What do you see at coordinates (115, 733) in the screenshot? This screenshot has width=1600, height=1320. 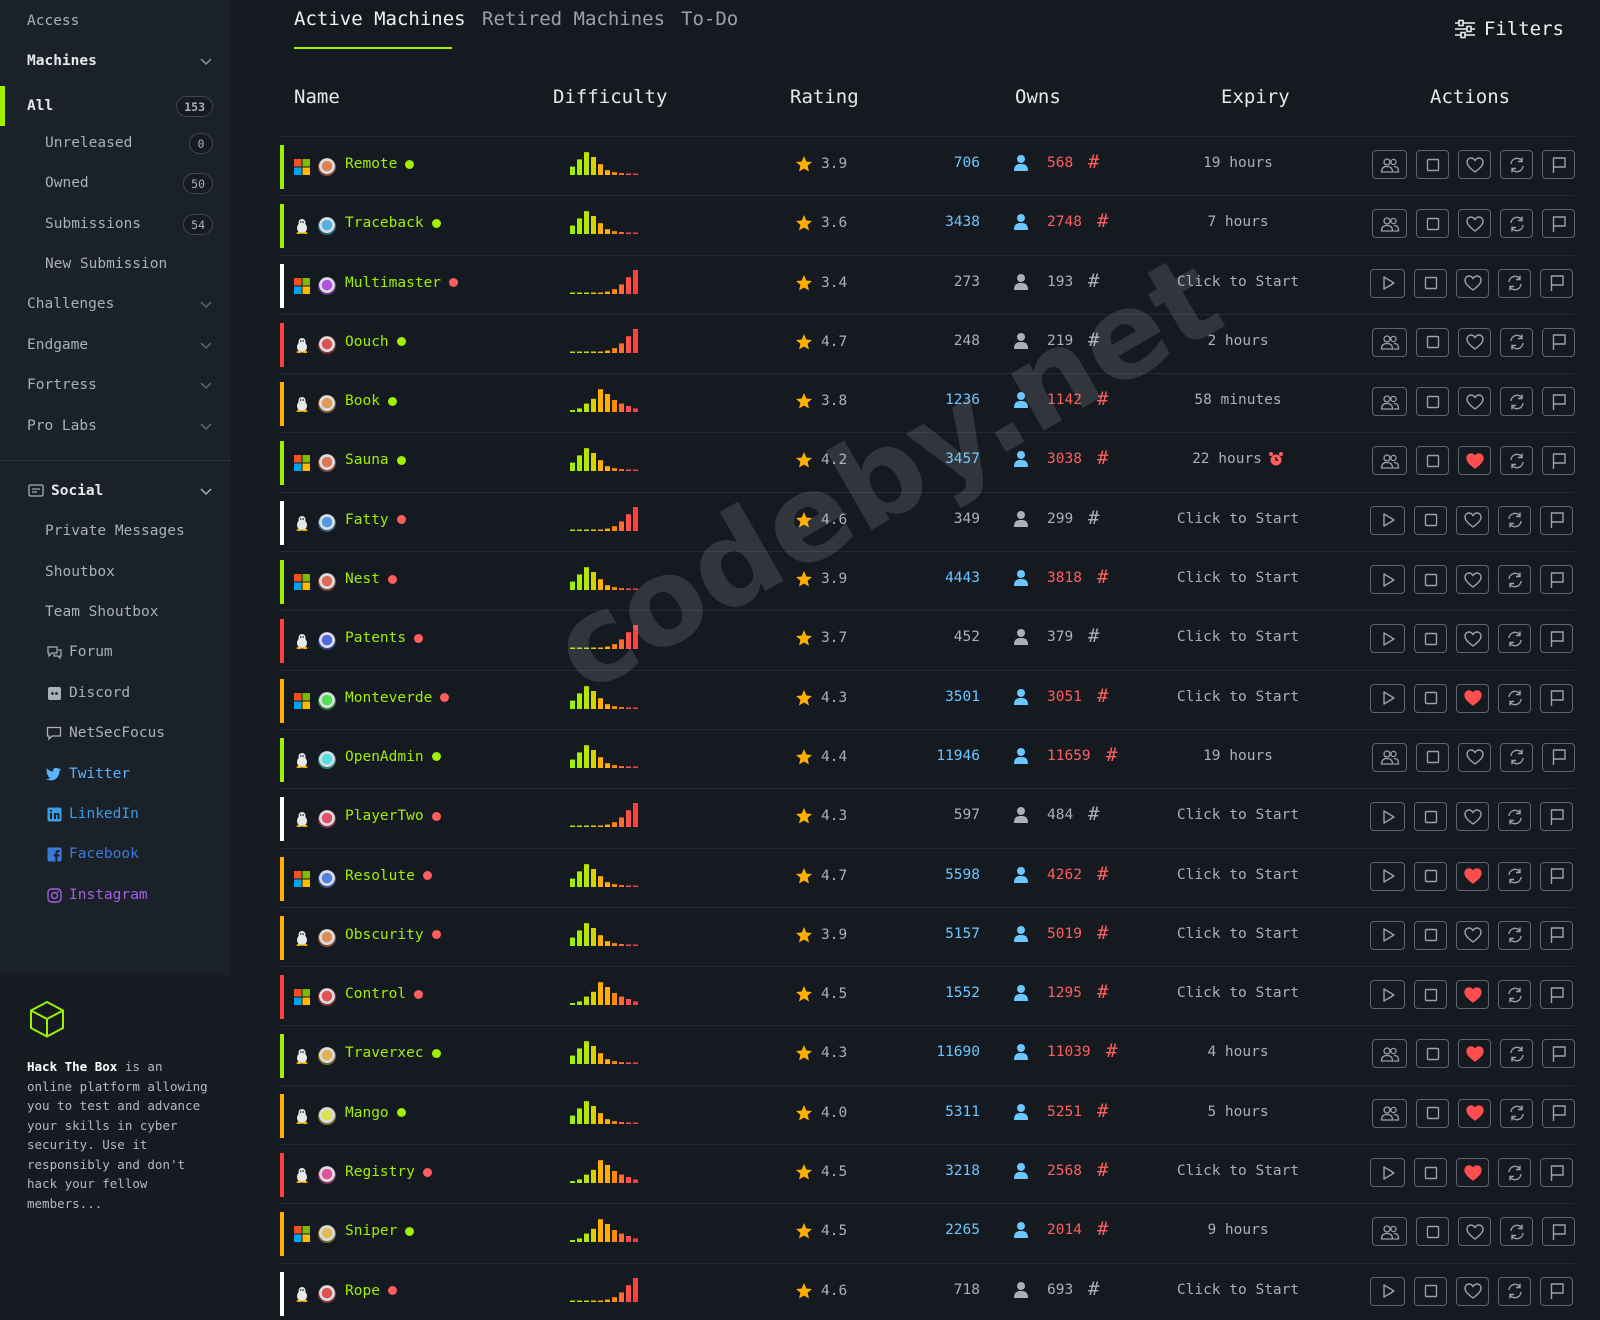 I see `sidebar-item-netsecfocus: NetSecFocus` at bounding box center [115, 733].